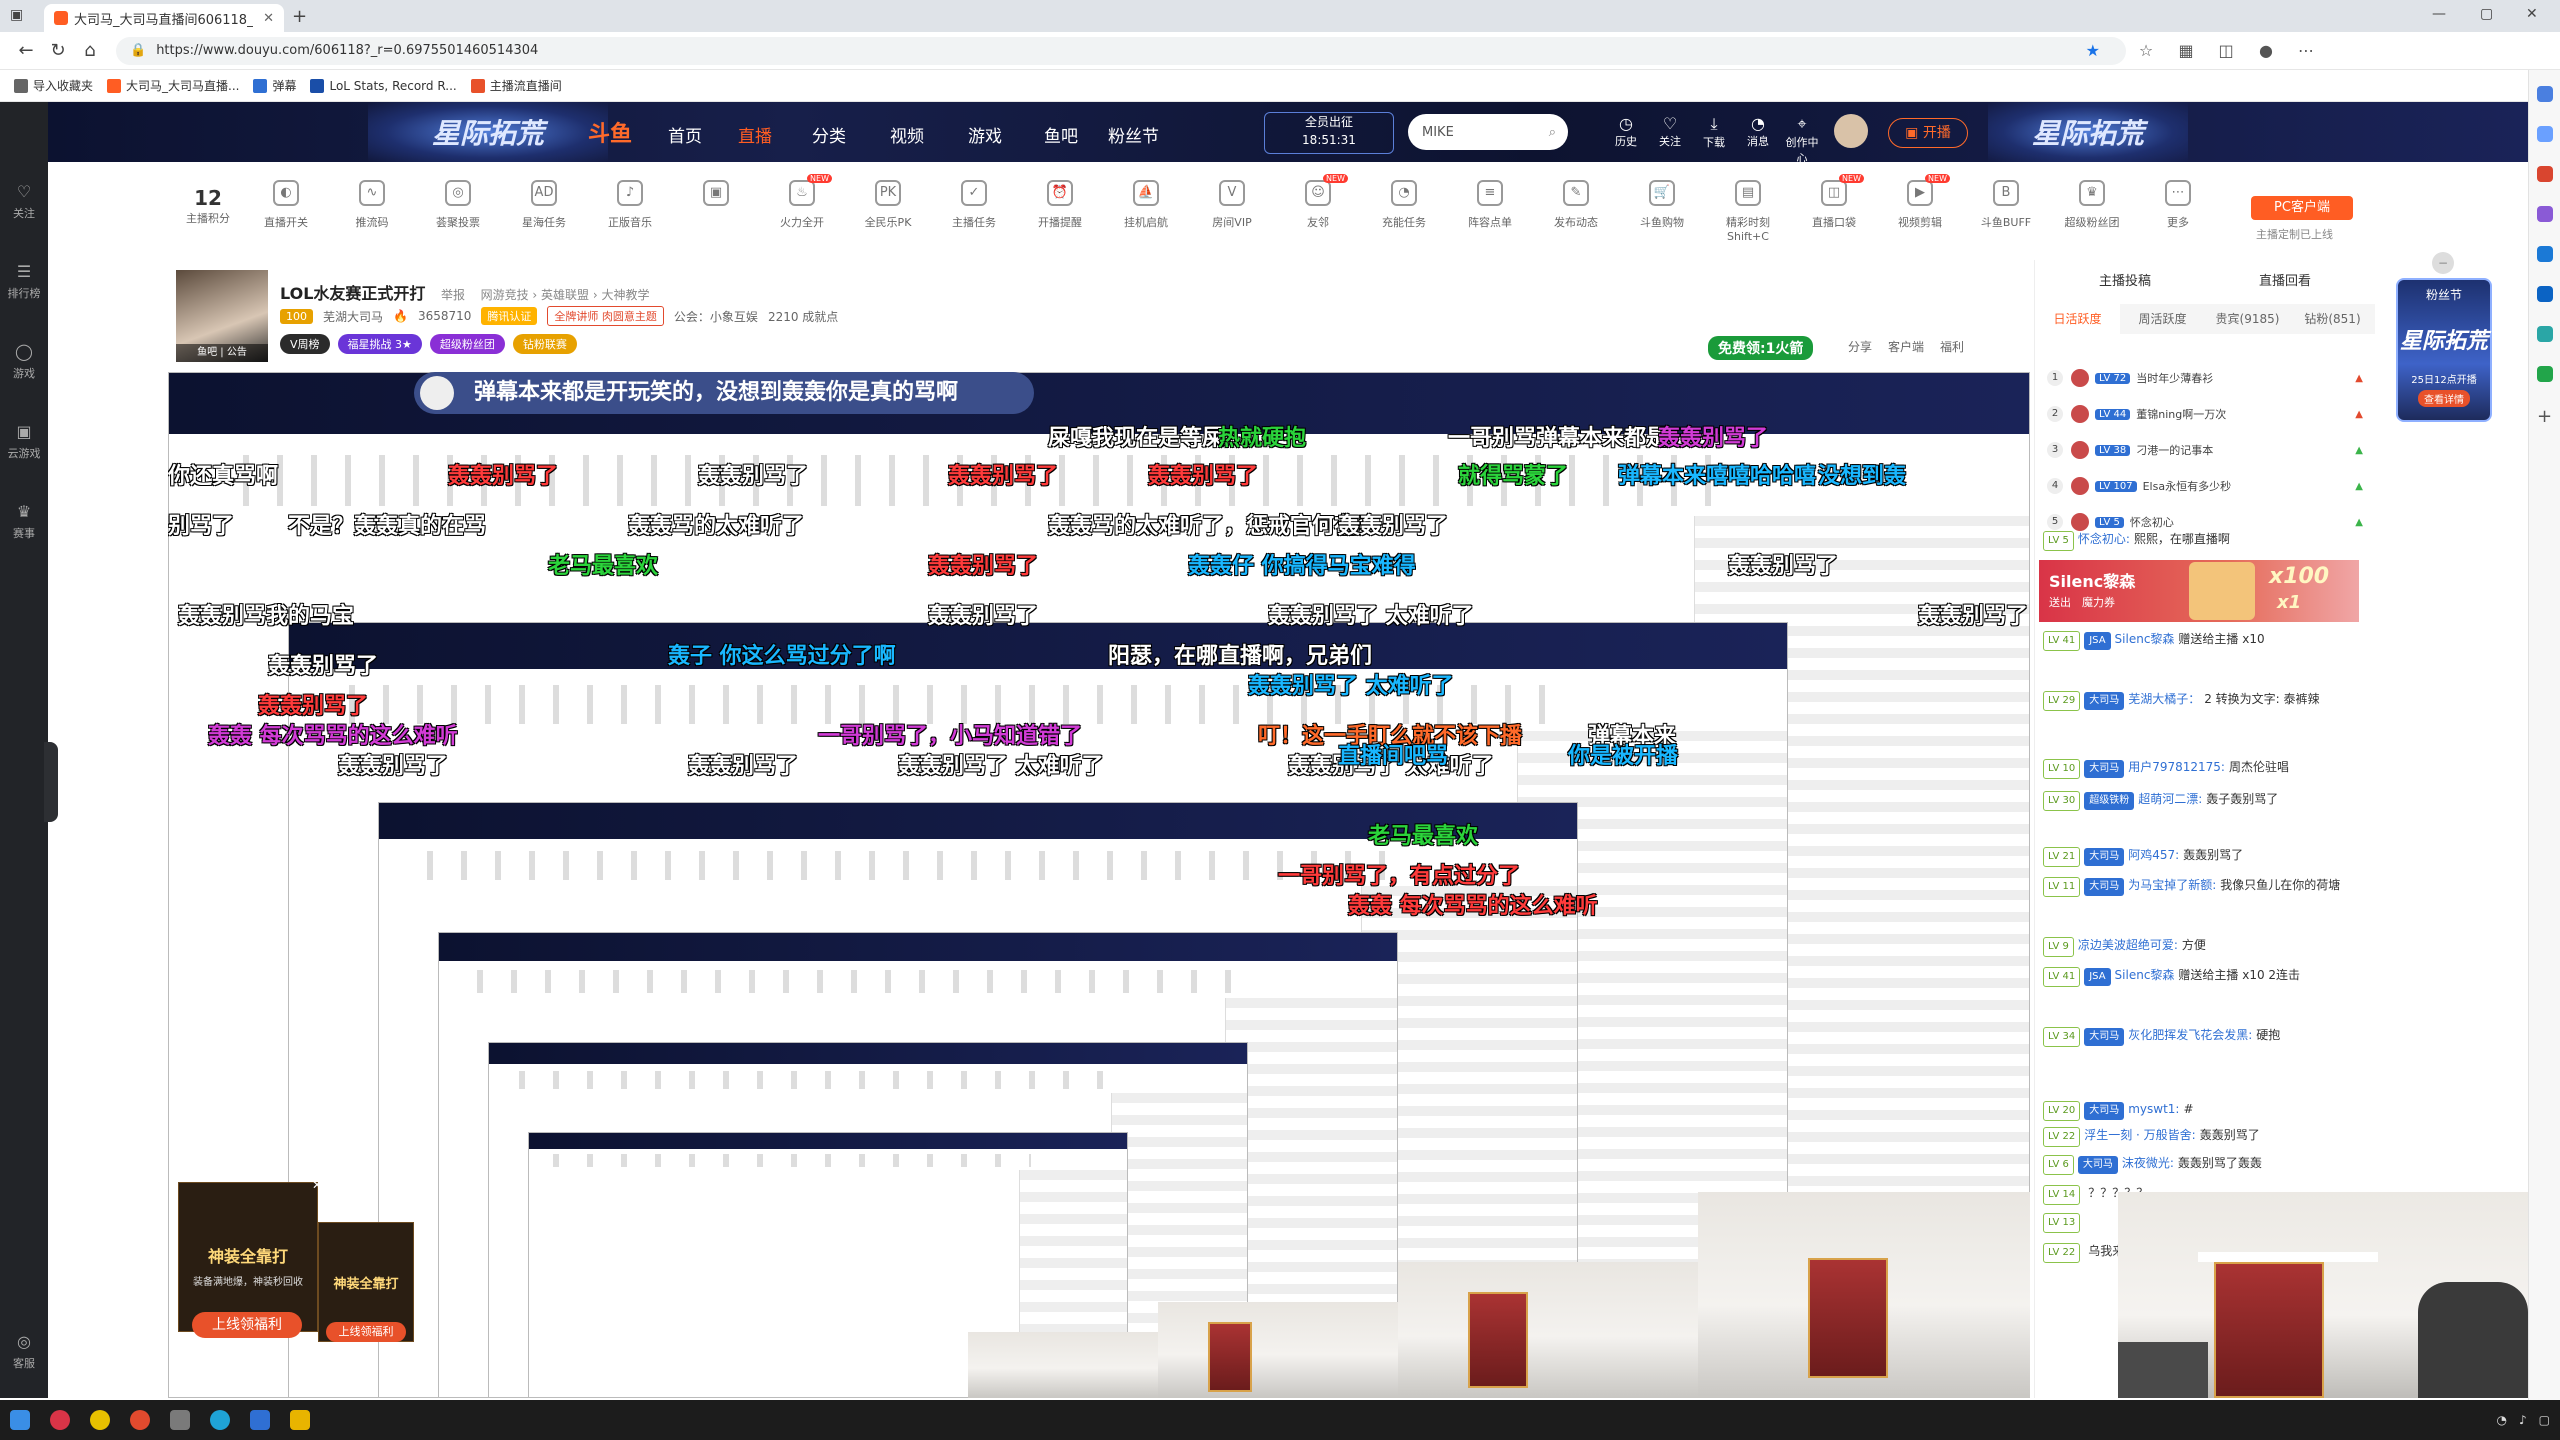 The height and width of the screenshot is (1440, 2560). What do you see at coordinates (2006, 205) in the screenshot?
I see `tool-item: B 斗鱼BUFF` at bounding box center [2006, 205].